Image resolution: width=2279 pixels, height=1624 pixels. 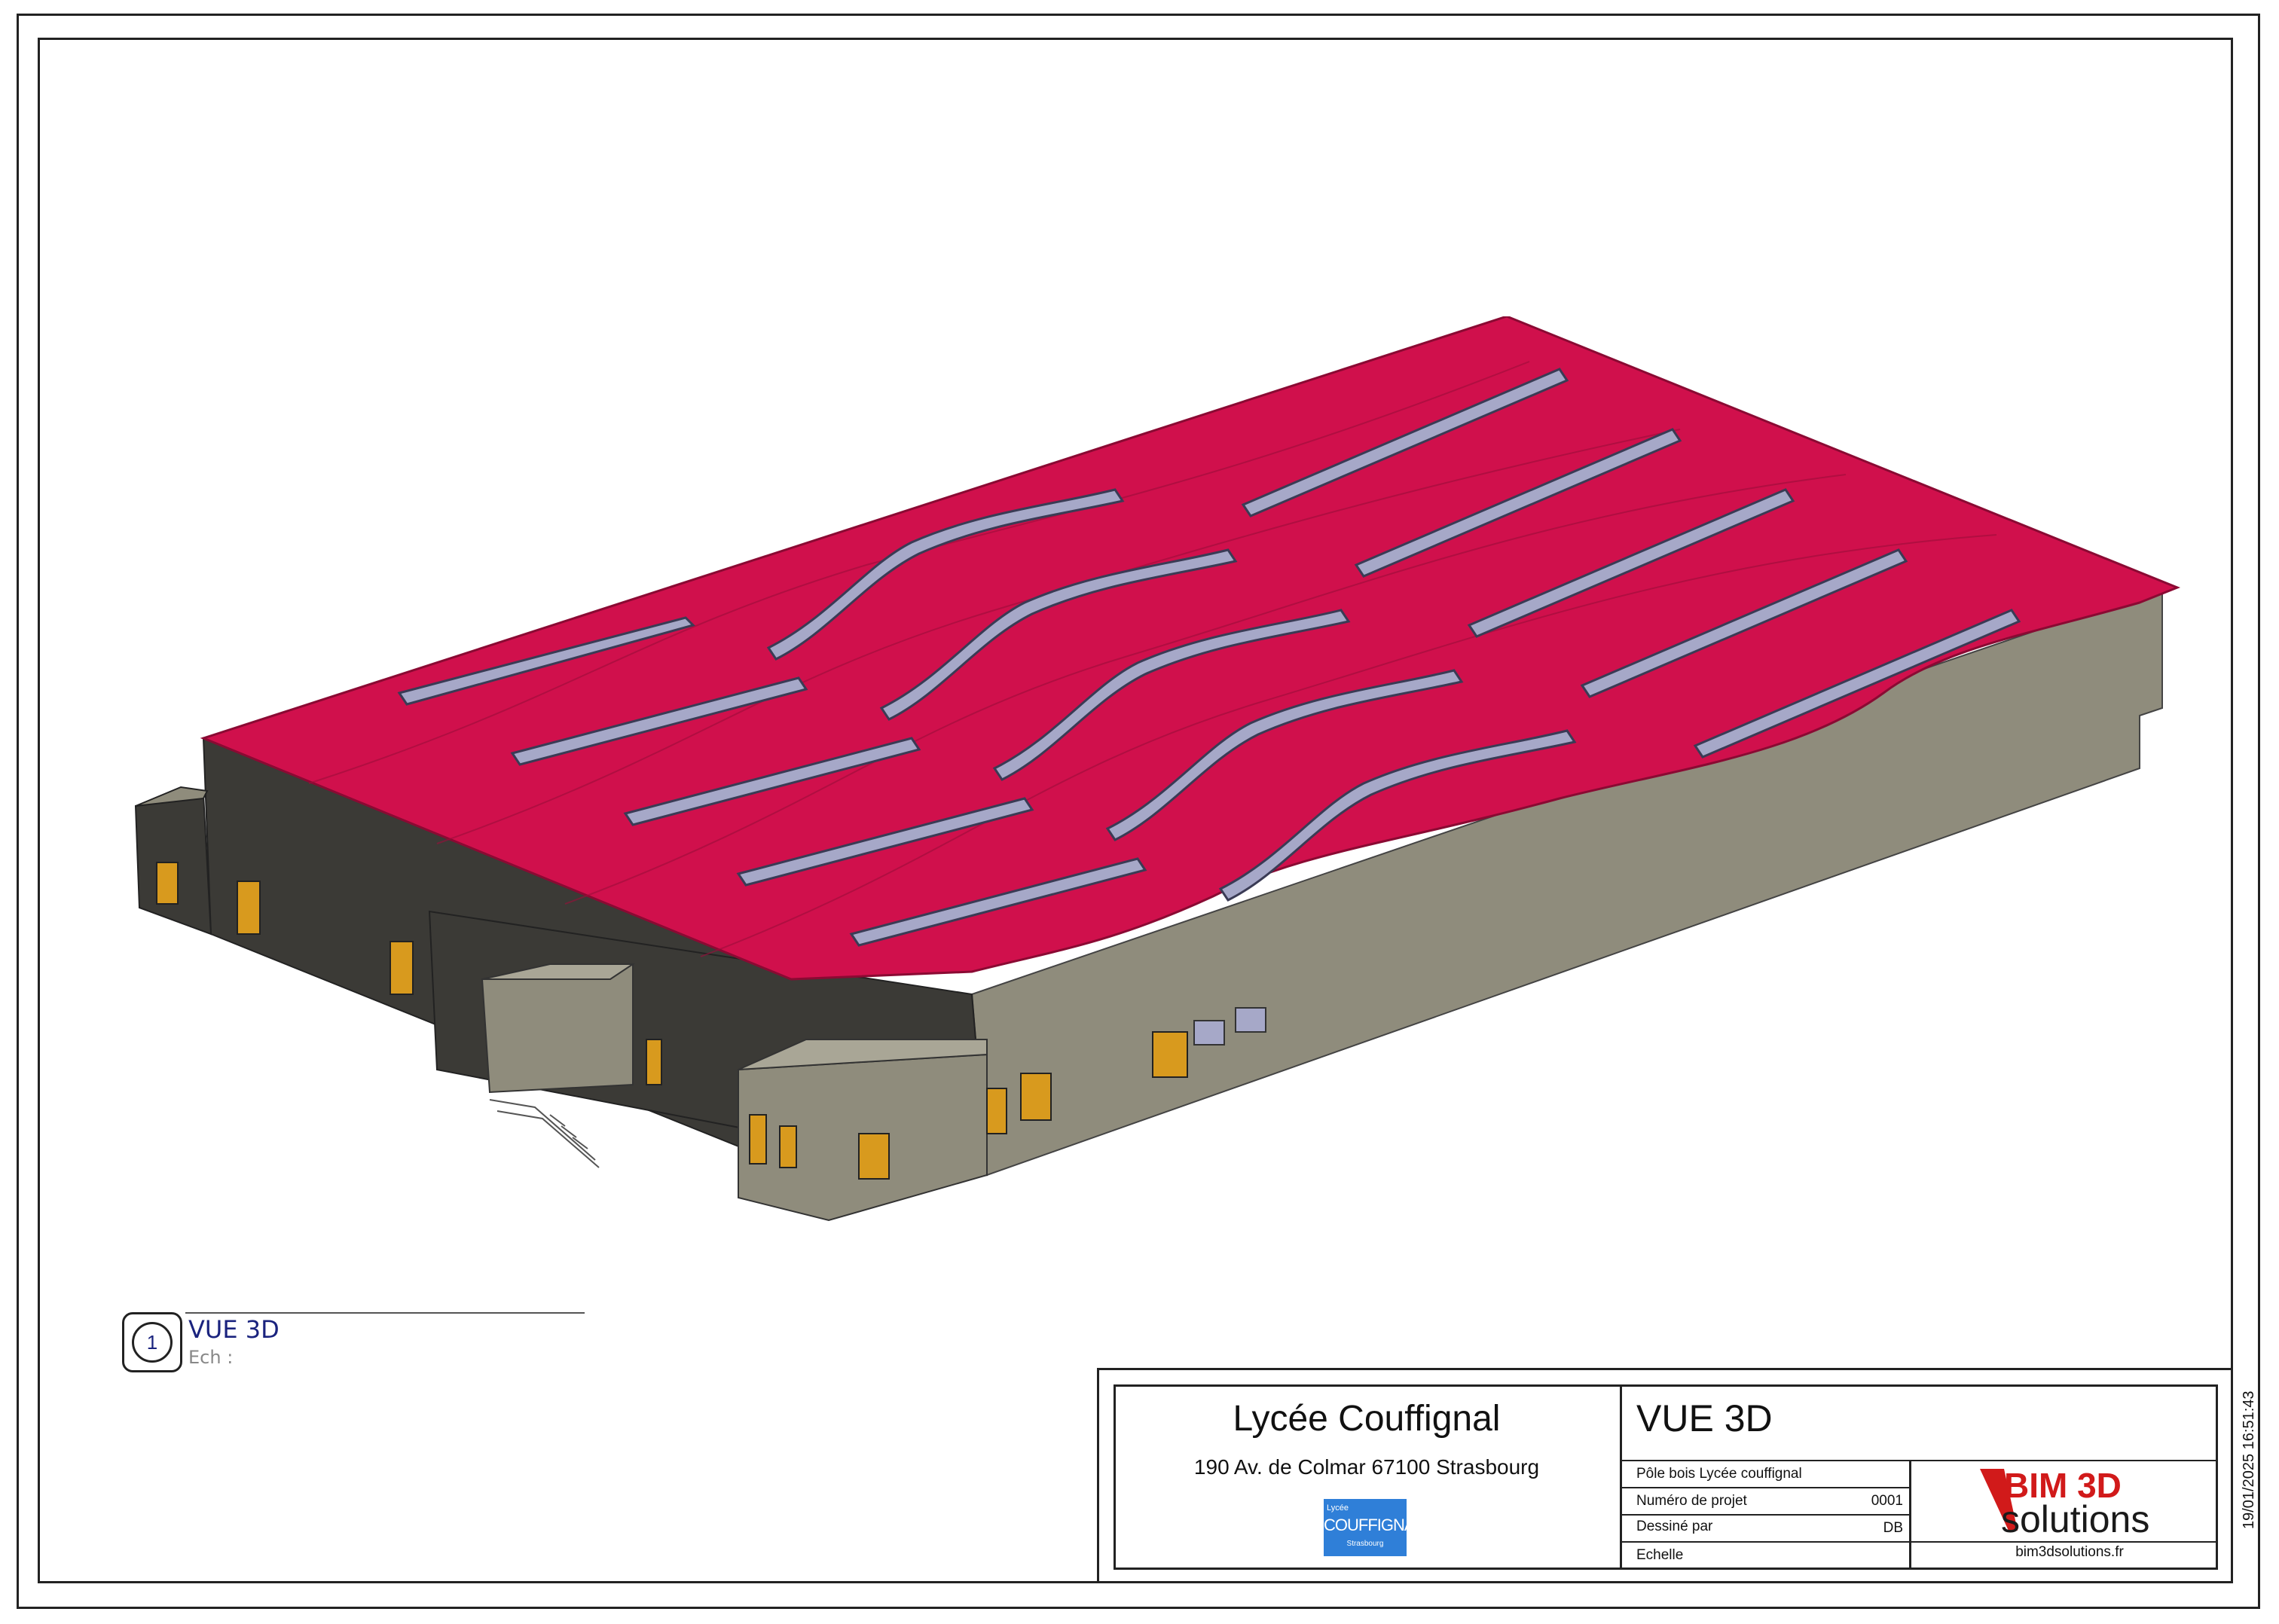 I want to click on view-label-line, so click(x=385, y=1313).